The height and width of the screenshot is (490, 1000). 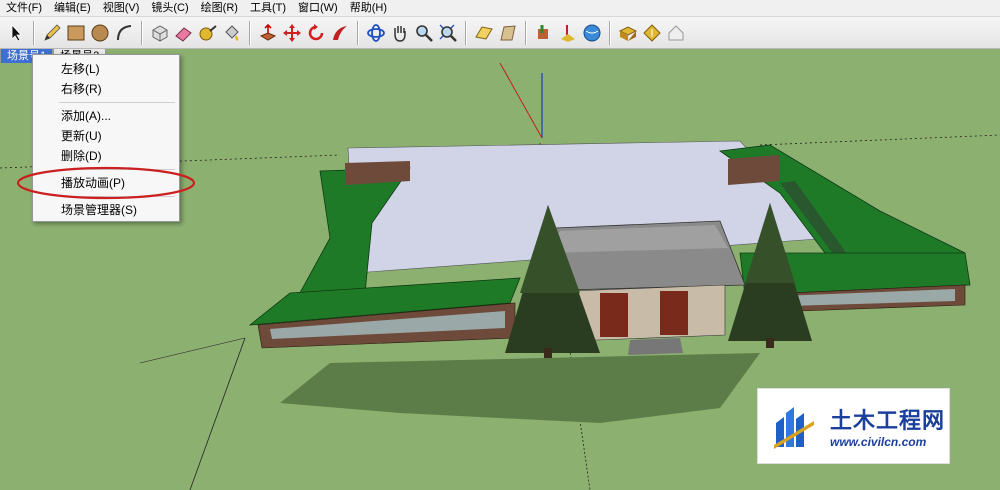 I want to click on position-camera-button, so click(x=484, y=33).